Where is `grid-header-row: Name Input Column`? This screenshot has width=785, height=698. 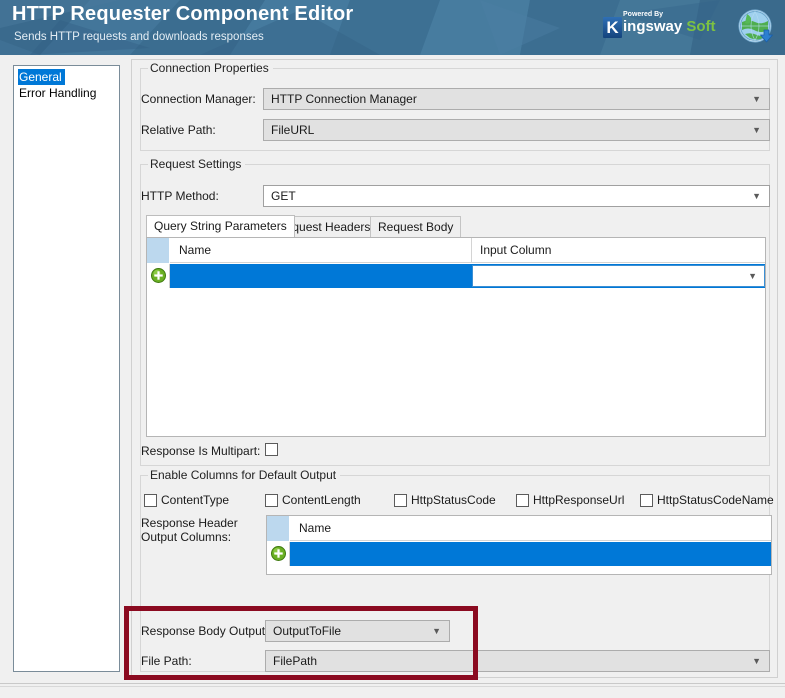
grid-header-row: Name Input Column is located at coordinates (456, 250).